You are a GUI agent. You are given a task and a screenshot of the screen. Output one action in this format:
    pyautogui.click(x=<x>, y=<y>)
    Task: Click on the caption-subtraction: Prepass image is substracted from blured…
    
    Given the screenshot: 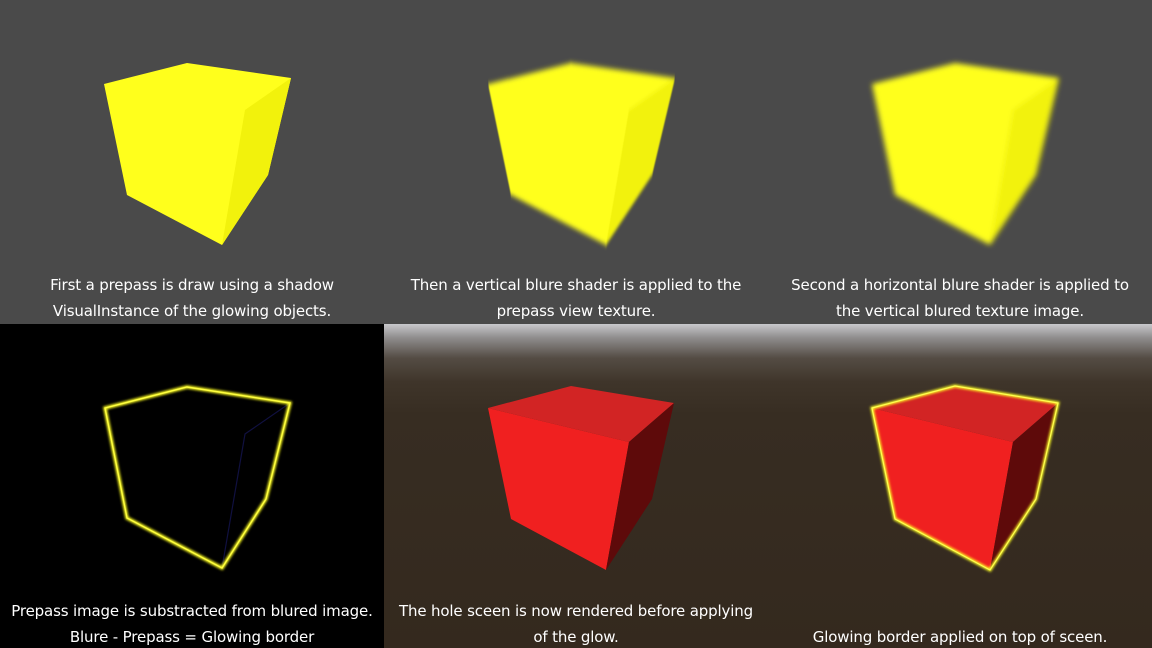 What is the action you would take?
    pyautogui.click(x=192, y=624)
    